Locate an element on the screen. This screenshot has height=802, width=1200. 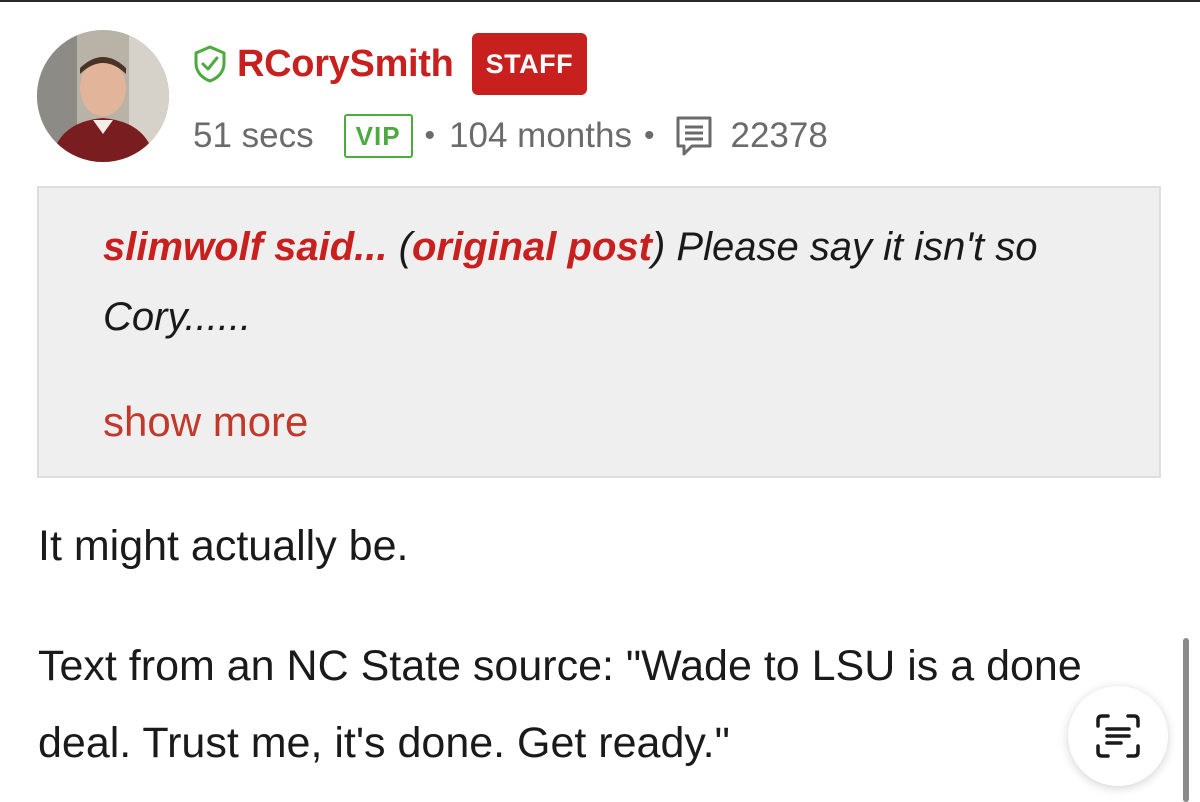
shield-check-icon is located at coordinates (210, 64).